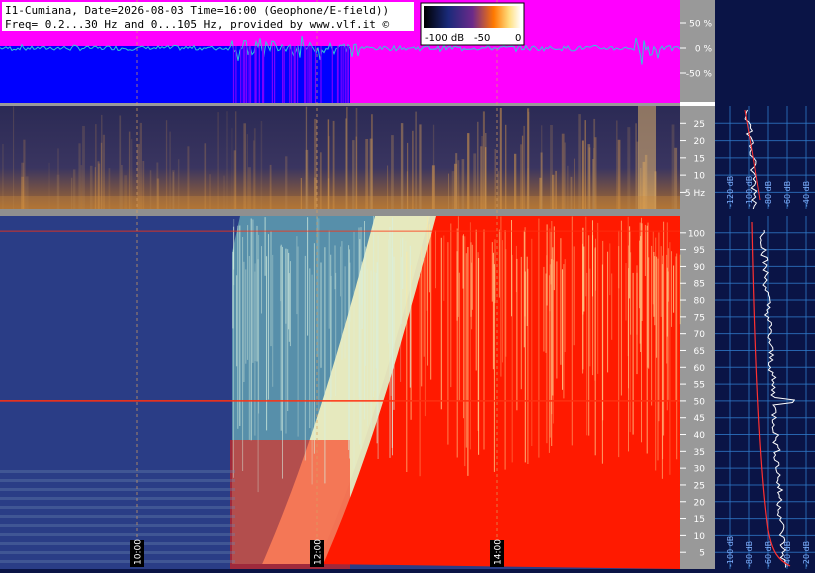 This screenshot has height=573, width=815. I want to click on spectrum-db-label: -120 dB, so click(730, 191).